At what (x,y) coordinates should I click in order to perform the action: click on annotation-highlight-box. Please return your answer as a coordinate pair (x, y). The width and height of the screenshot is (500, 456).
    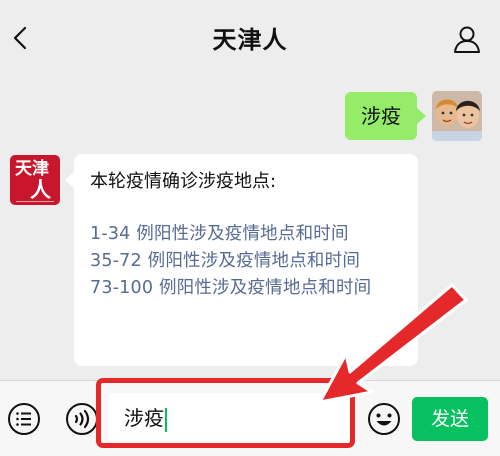
    Looking at the image, I should click on (225, 413).